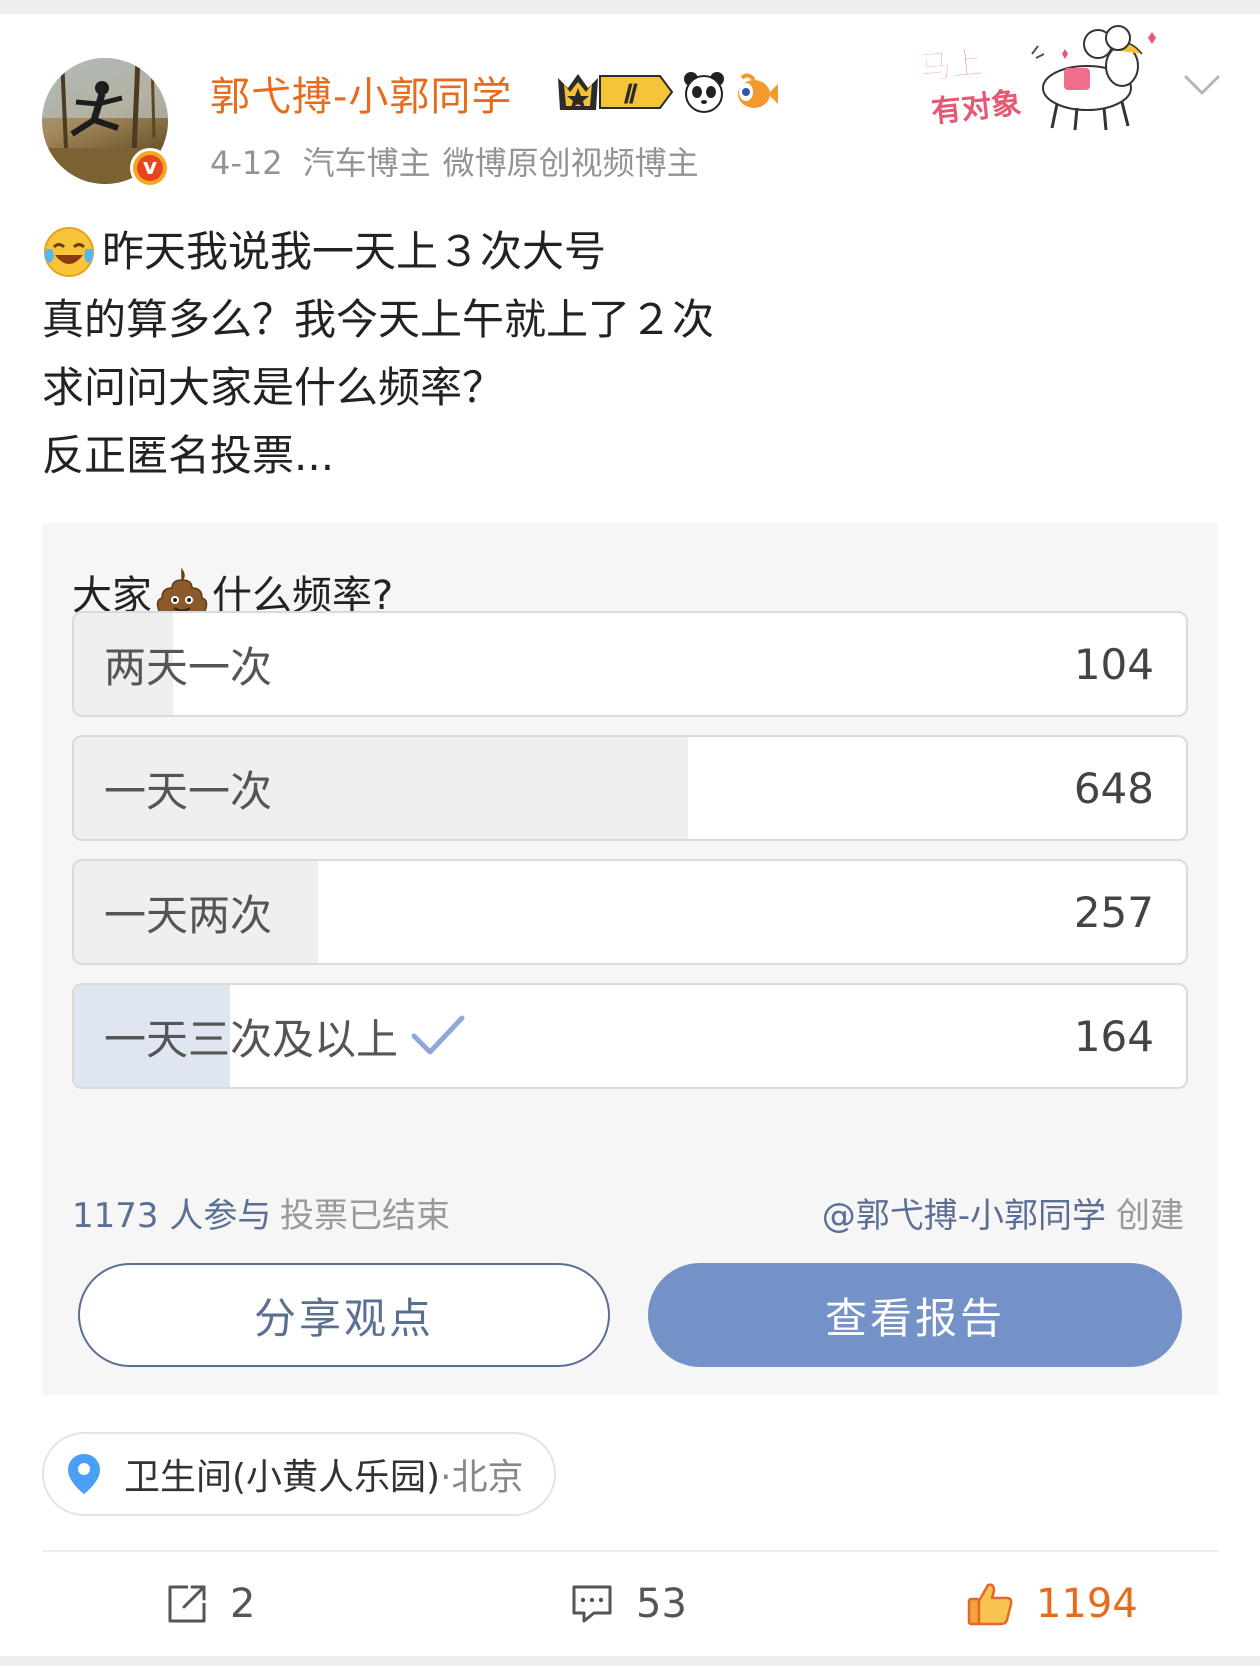 This screenshot has width=1260, height=1666. Describe the element at coordinates (630, 1036) in the screenshot. I see `poll-option-4: 一天三次及以上 164` at that location.